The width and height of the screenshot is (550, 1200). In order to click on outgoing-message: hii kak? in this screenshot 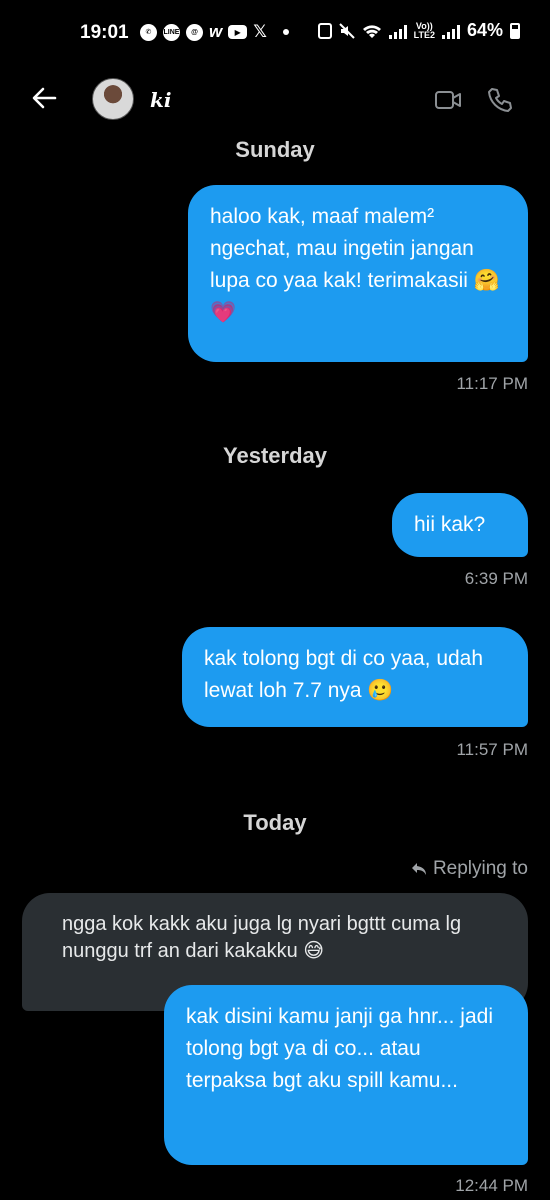, I will do `click(460, 525)`.